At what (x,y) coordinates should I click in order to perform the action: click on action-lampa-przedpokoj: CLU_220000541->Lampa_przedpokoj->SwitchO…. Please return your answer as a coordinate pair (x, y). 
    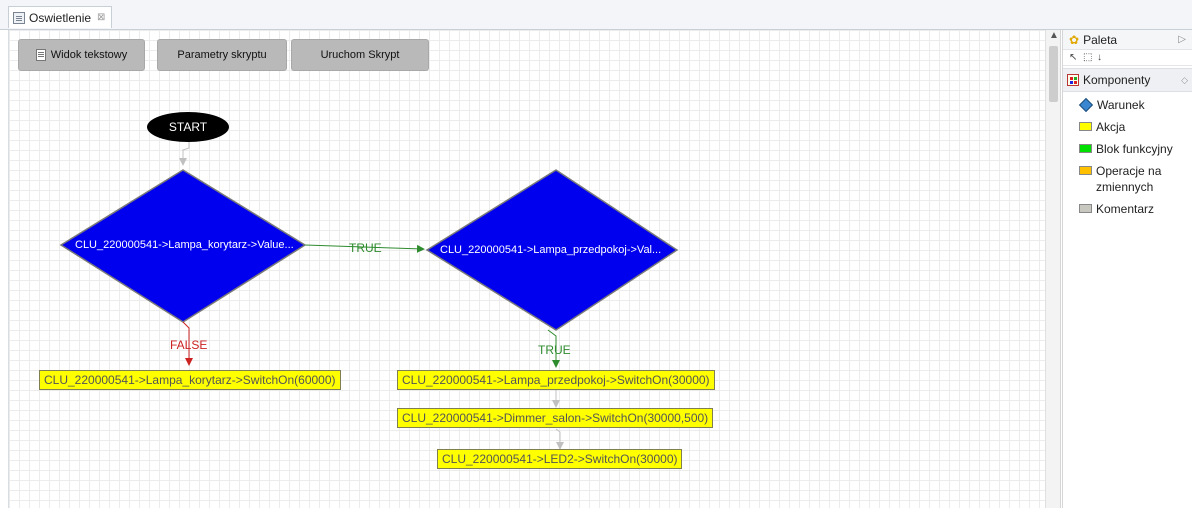
    Looking at the image, I should click on (556, 380).